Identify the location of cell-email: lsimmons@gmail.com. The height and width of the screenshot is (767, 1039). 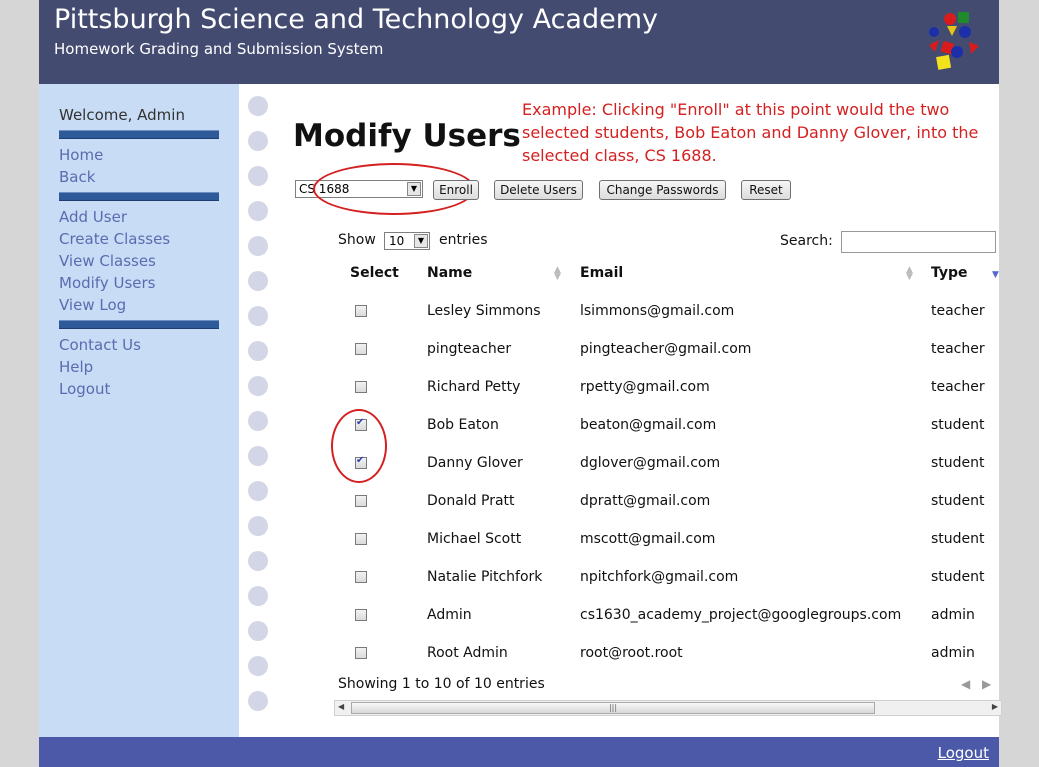
(657, 311).